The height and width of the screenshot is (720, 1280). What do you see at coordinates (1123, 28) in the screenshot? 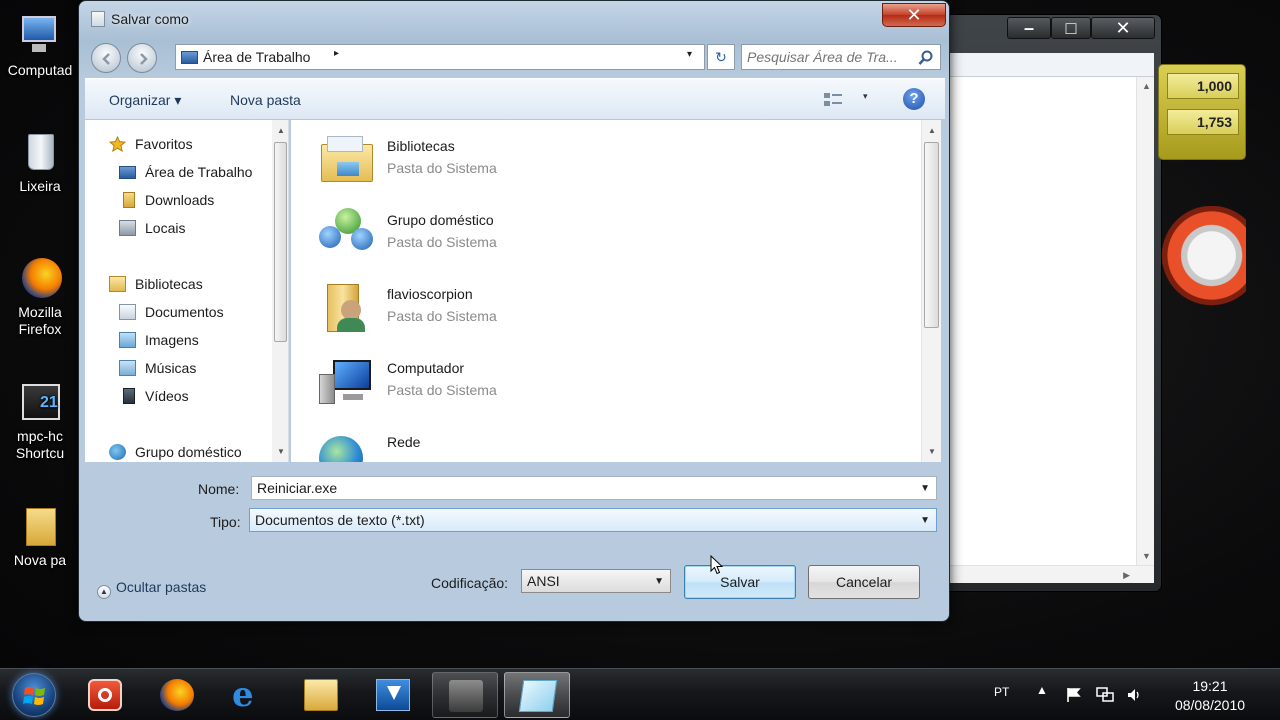
I see `close-button: ✕` at bounding box center [1123, 28].